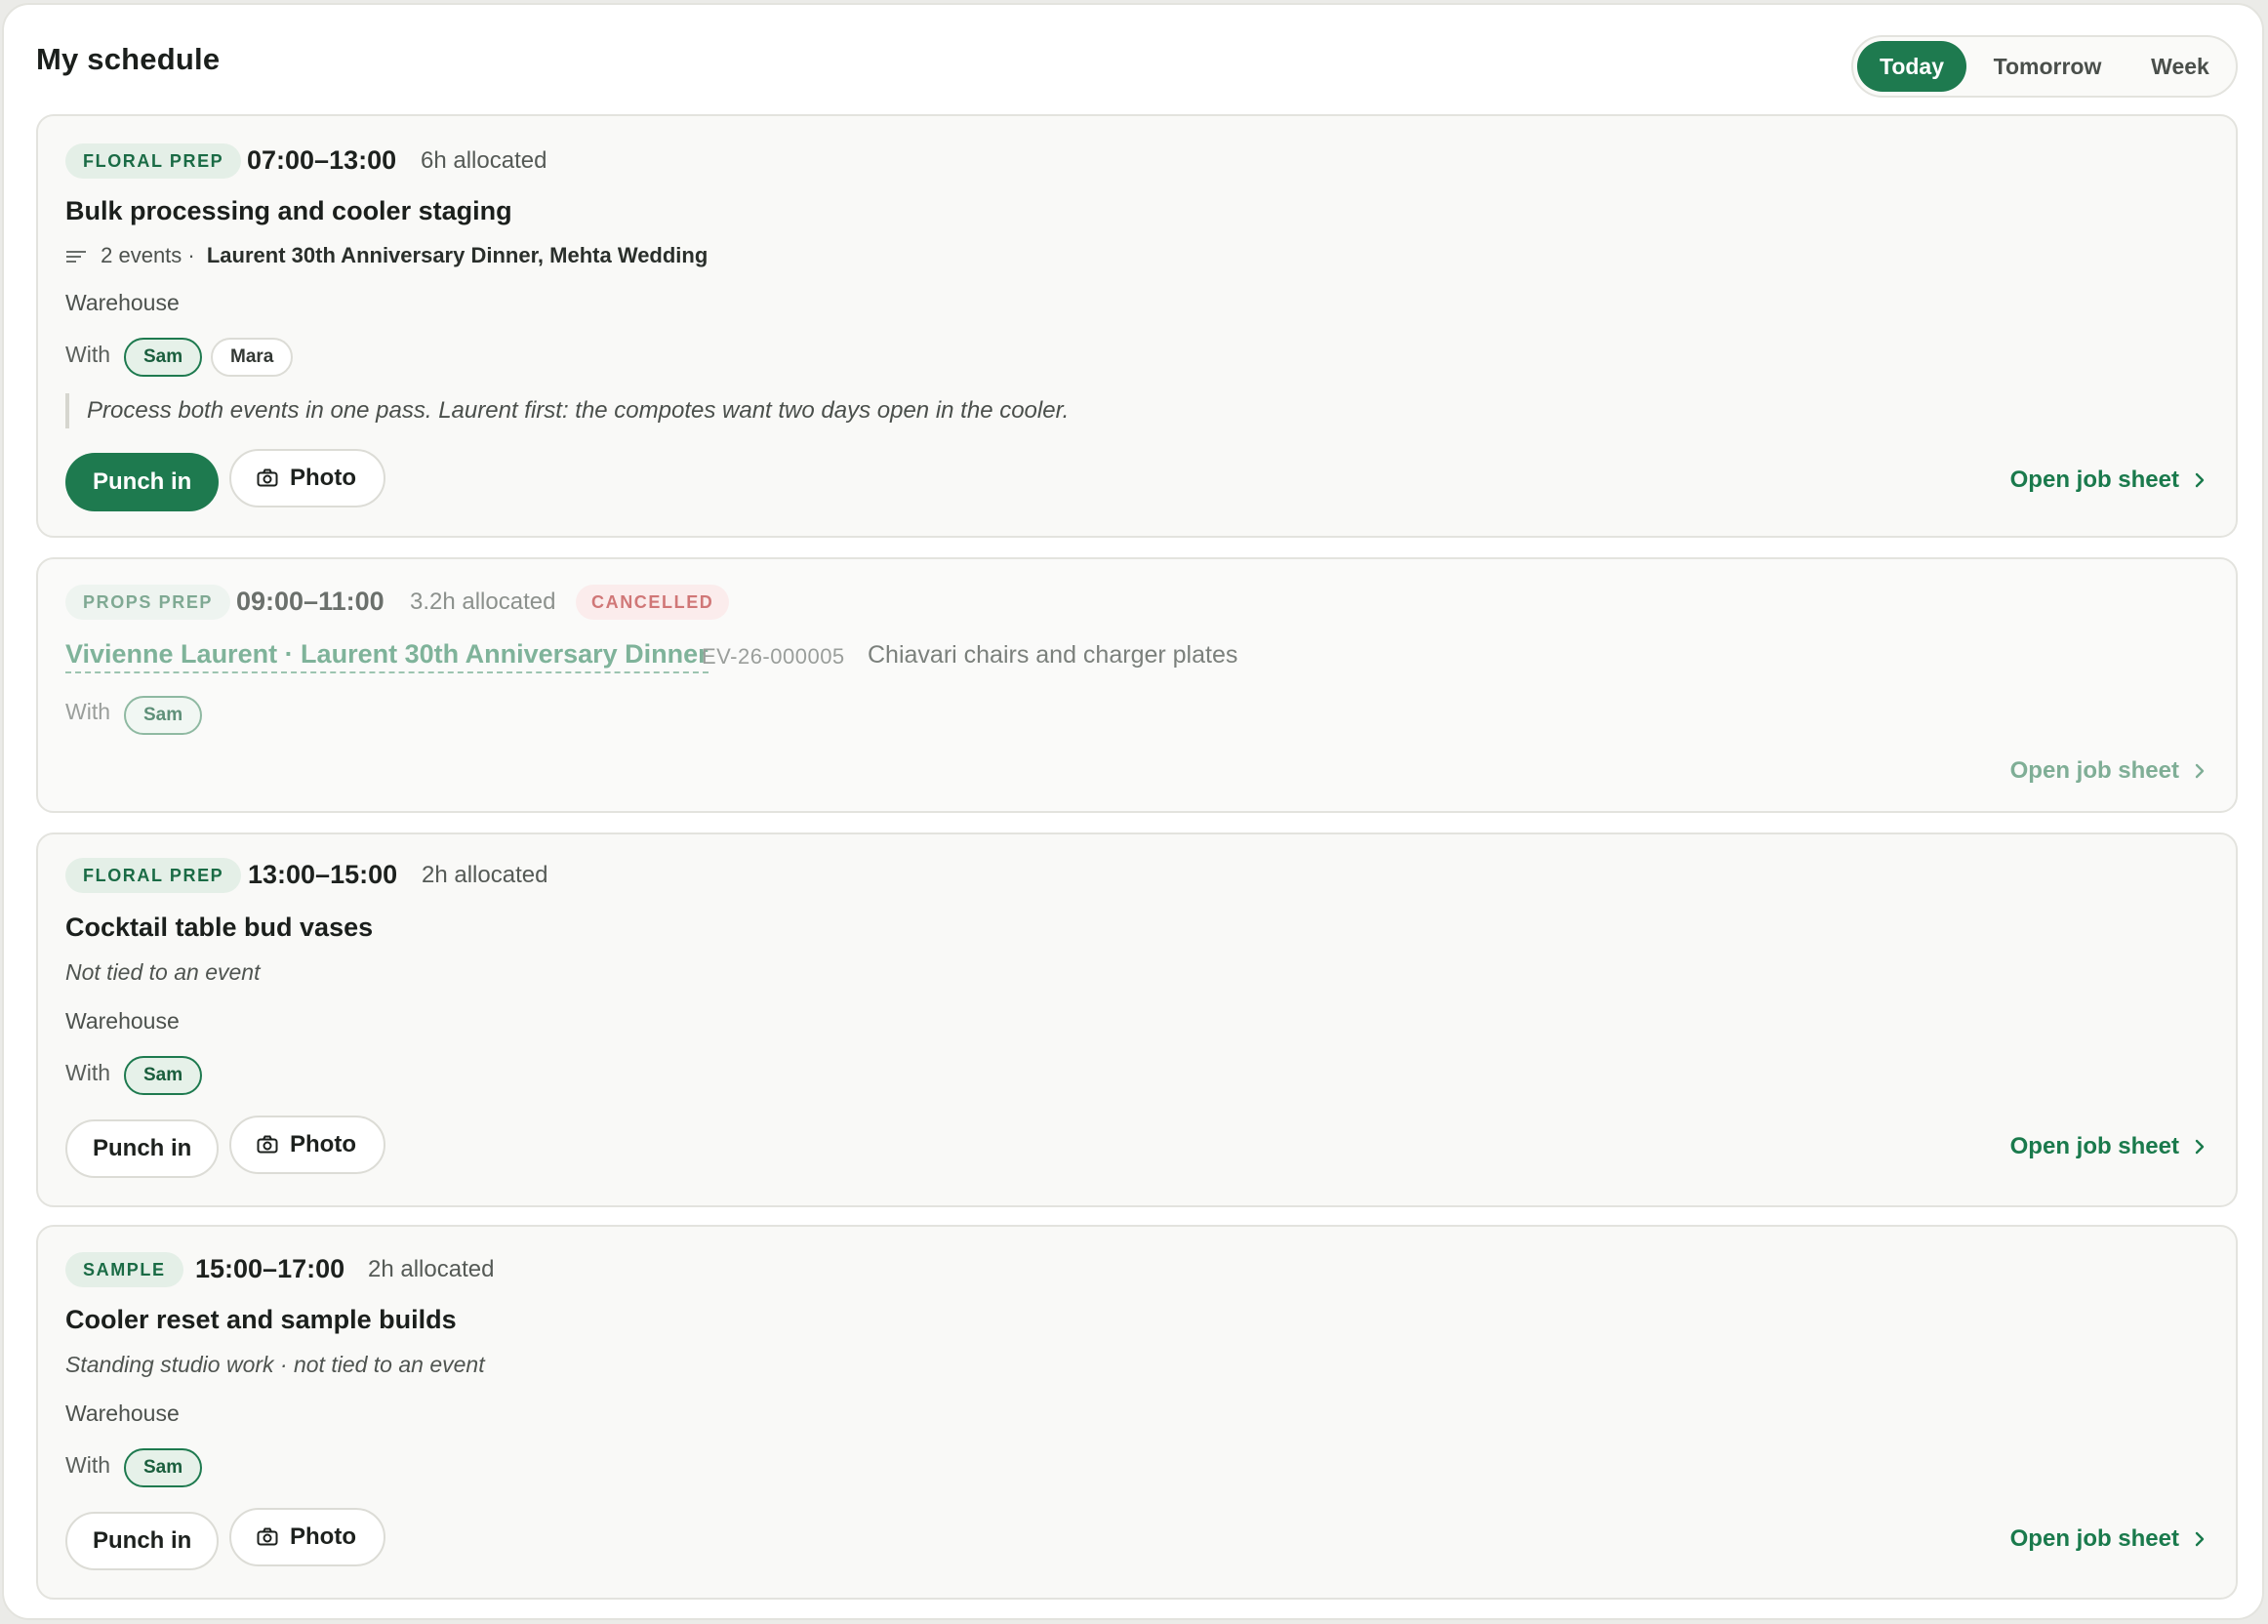 The width and height of the screenshot is (2268, 1624). What do you see at coordinates (323, 874) in the screenshot?
I see `shift-time: 13:00–15:00` at bounding box center [323, 874].